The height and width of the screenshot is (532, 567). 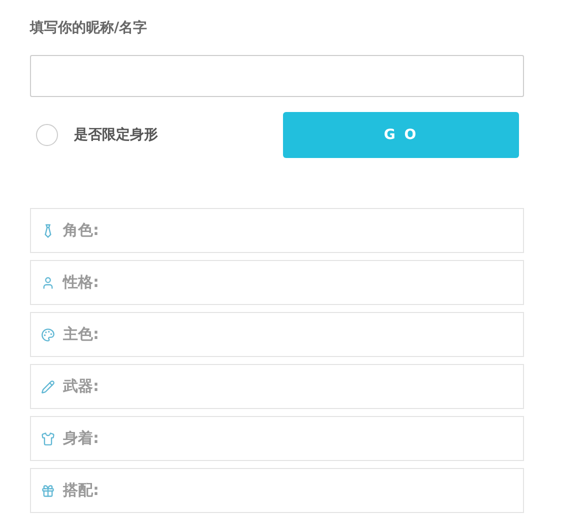 I want to click on result-label: 搭配:, so click(x=81, y=491).